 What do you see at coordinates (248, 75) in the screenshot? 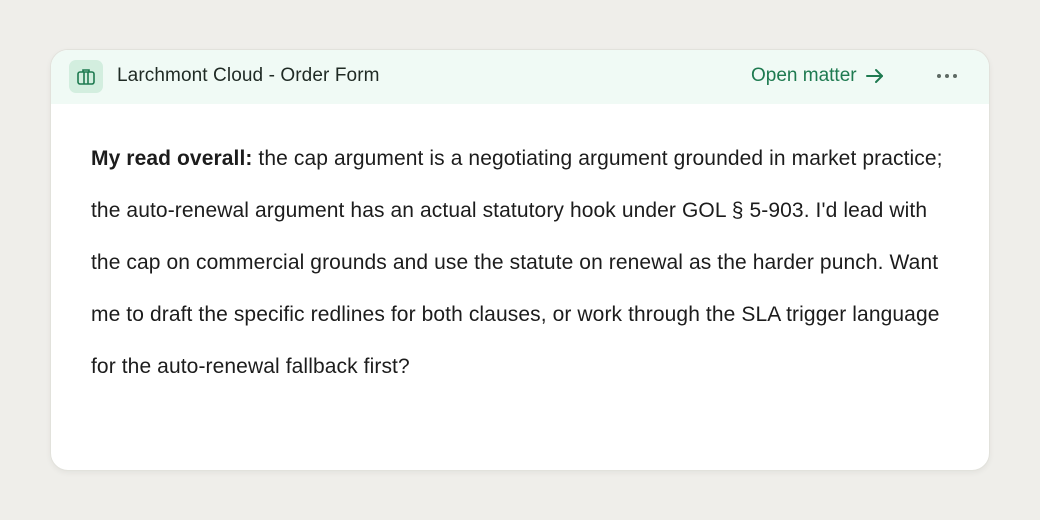
I see `document-title: Larchmont Cloud - Order Form` at bounding box center [248, 75].